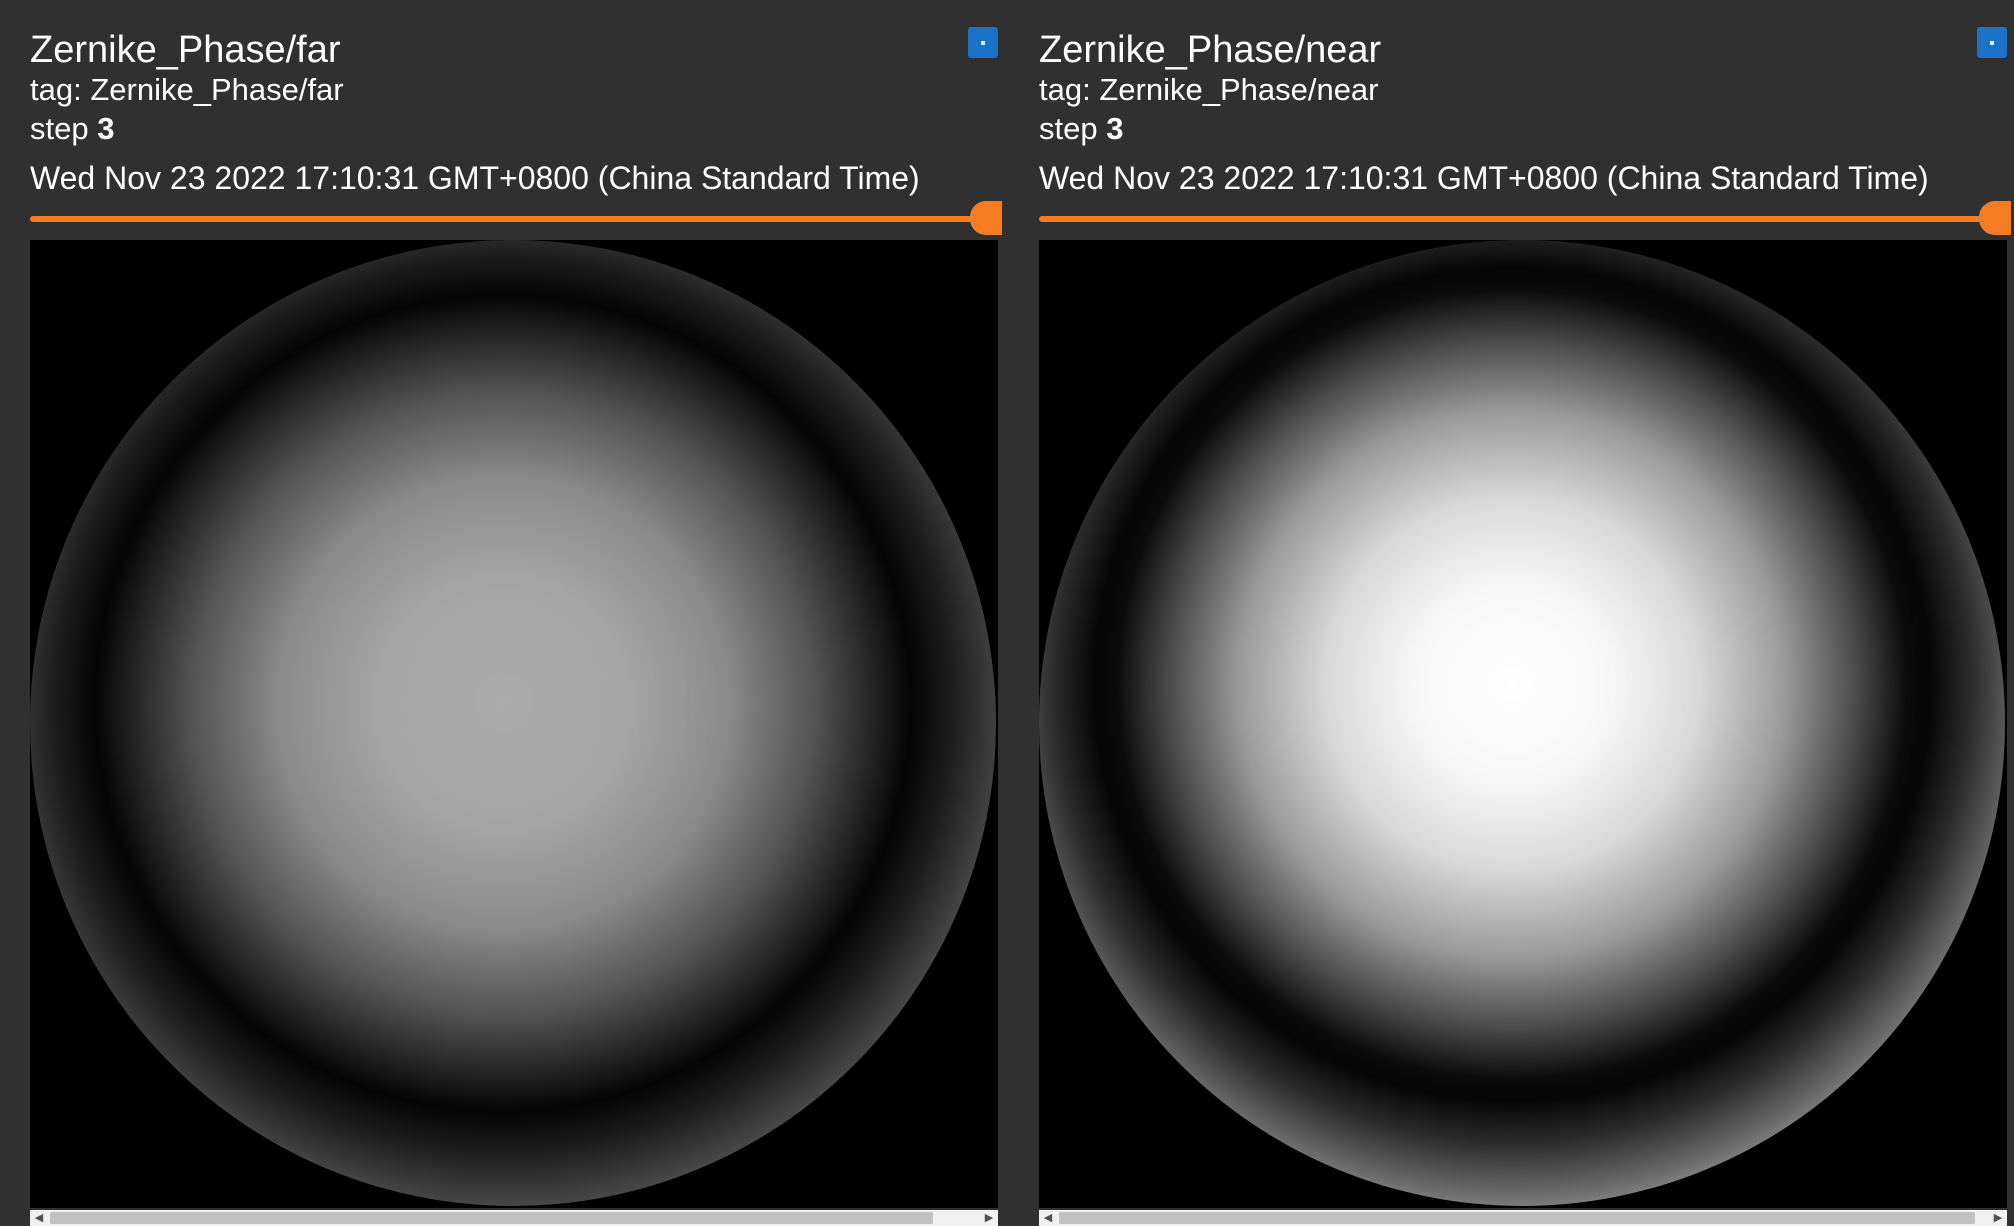 Image resolution: width=2014 pixels, height=1226 pixels. I want to click on card-title: Zernike_Phase/near, so click(1210, 50).